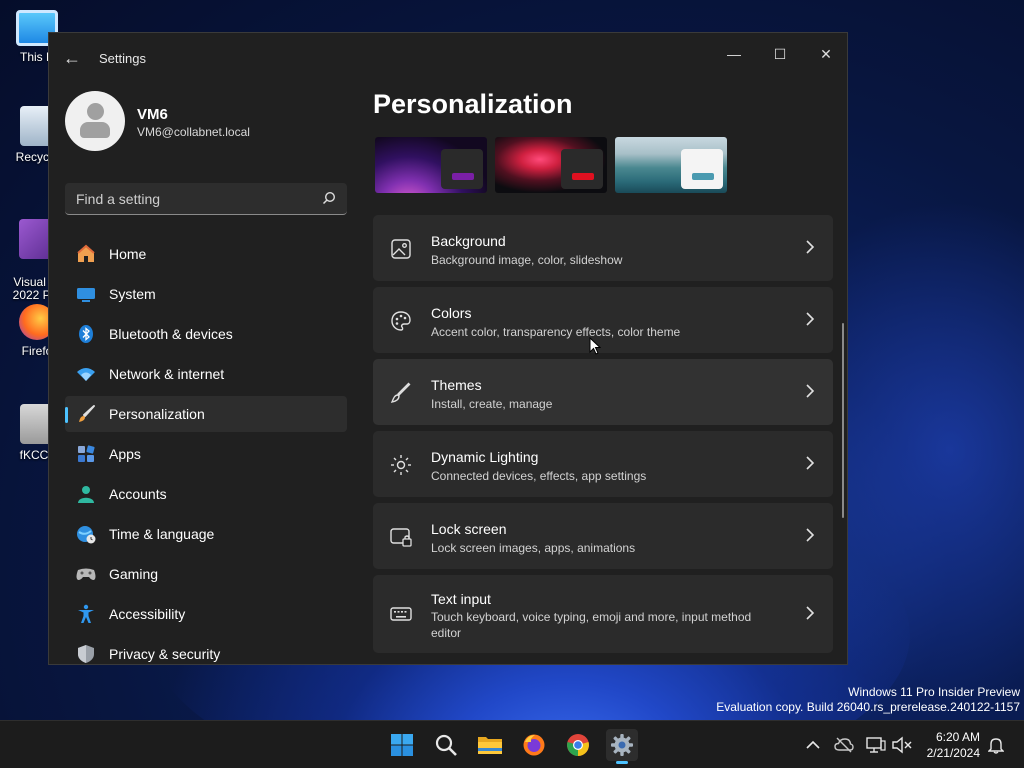 The width and height of the screenshot is (1024, 768). I want to click on volume-muted-icon, so click(902, 745).